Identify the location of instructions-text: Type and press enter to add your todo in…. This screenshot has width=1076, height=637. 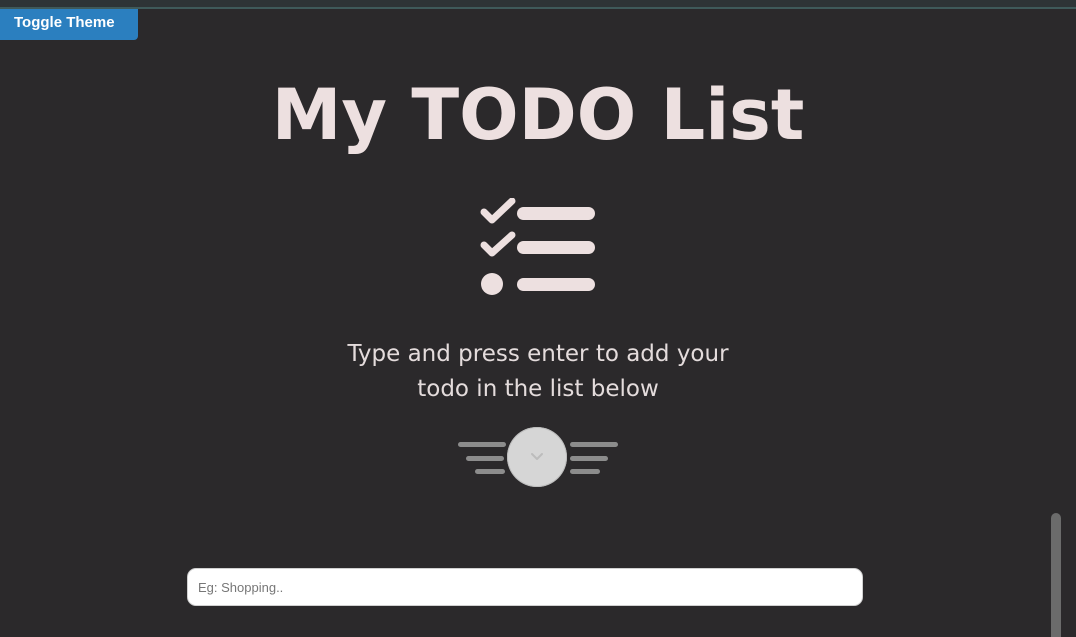
(538, 372).